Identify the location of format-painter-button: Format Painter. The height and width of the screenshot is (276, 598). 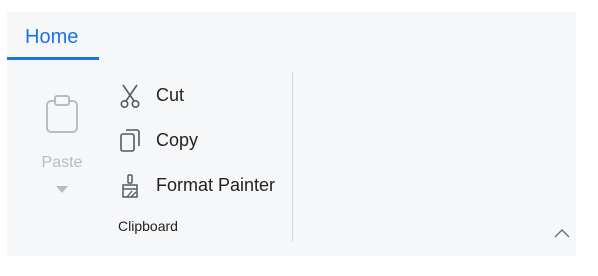
(200, 185).